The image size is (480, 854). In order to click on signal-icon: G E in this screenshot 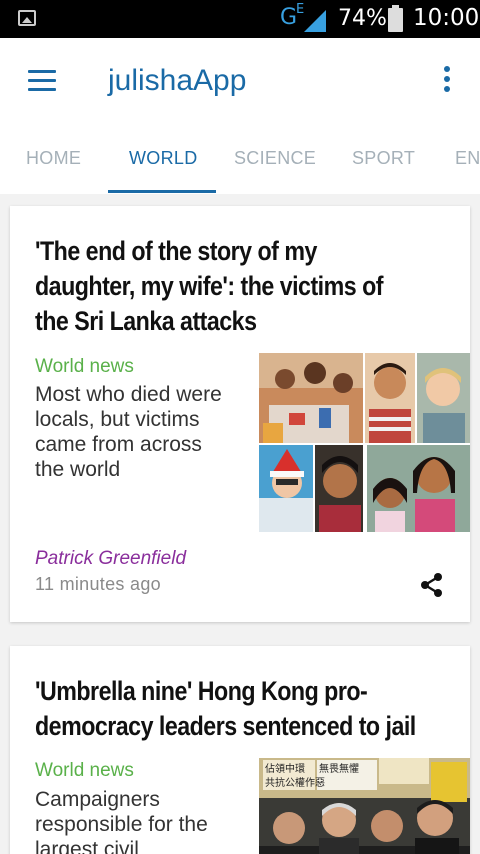, I will do `click(304, 18)`.